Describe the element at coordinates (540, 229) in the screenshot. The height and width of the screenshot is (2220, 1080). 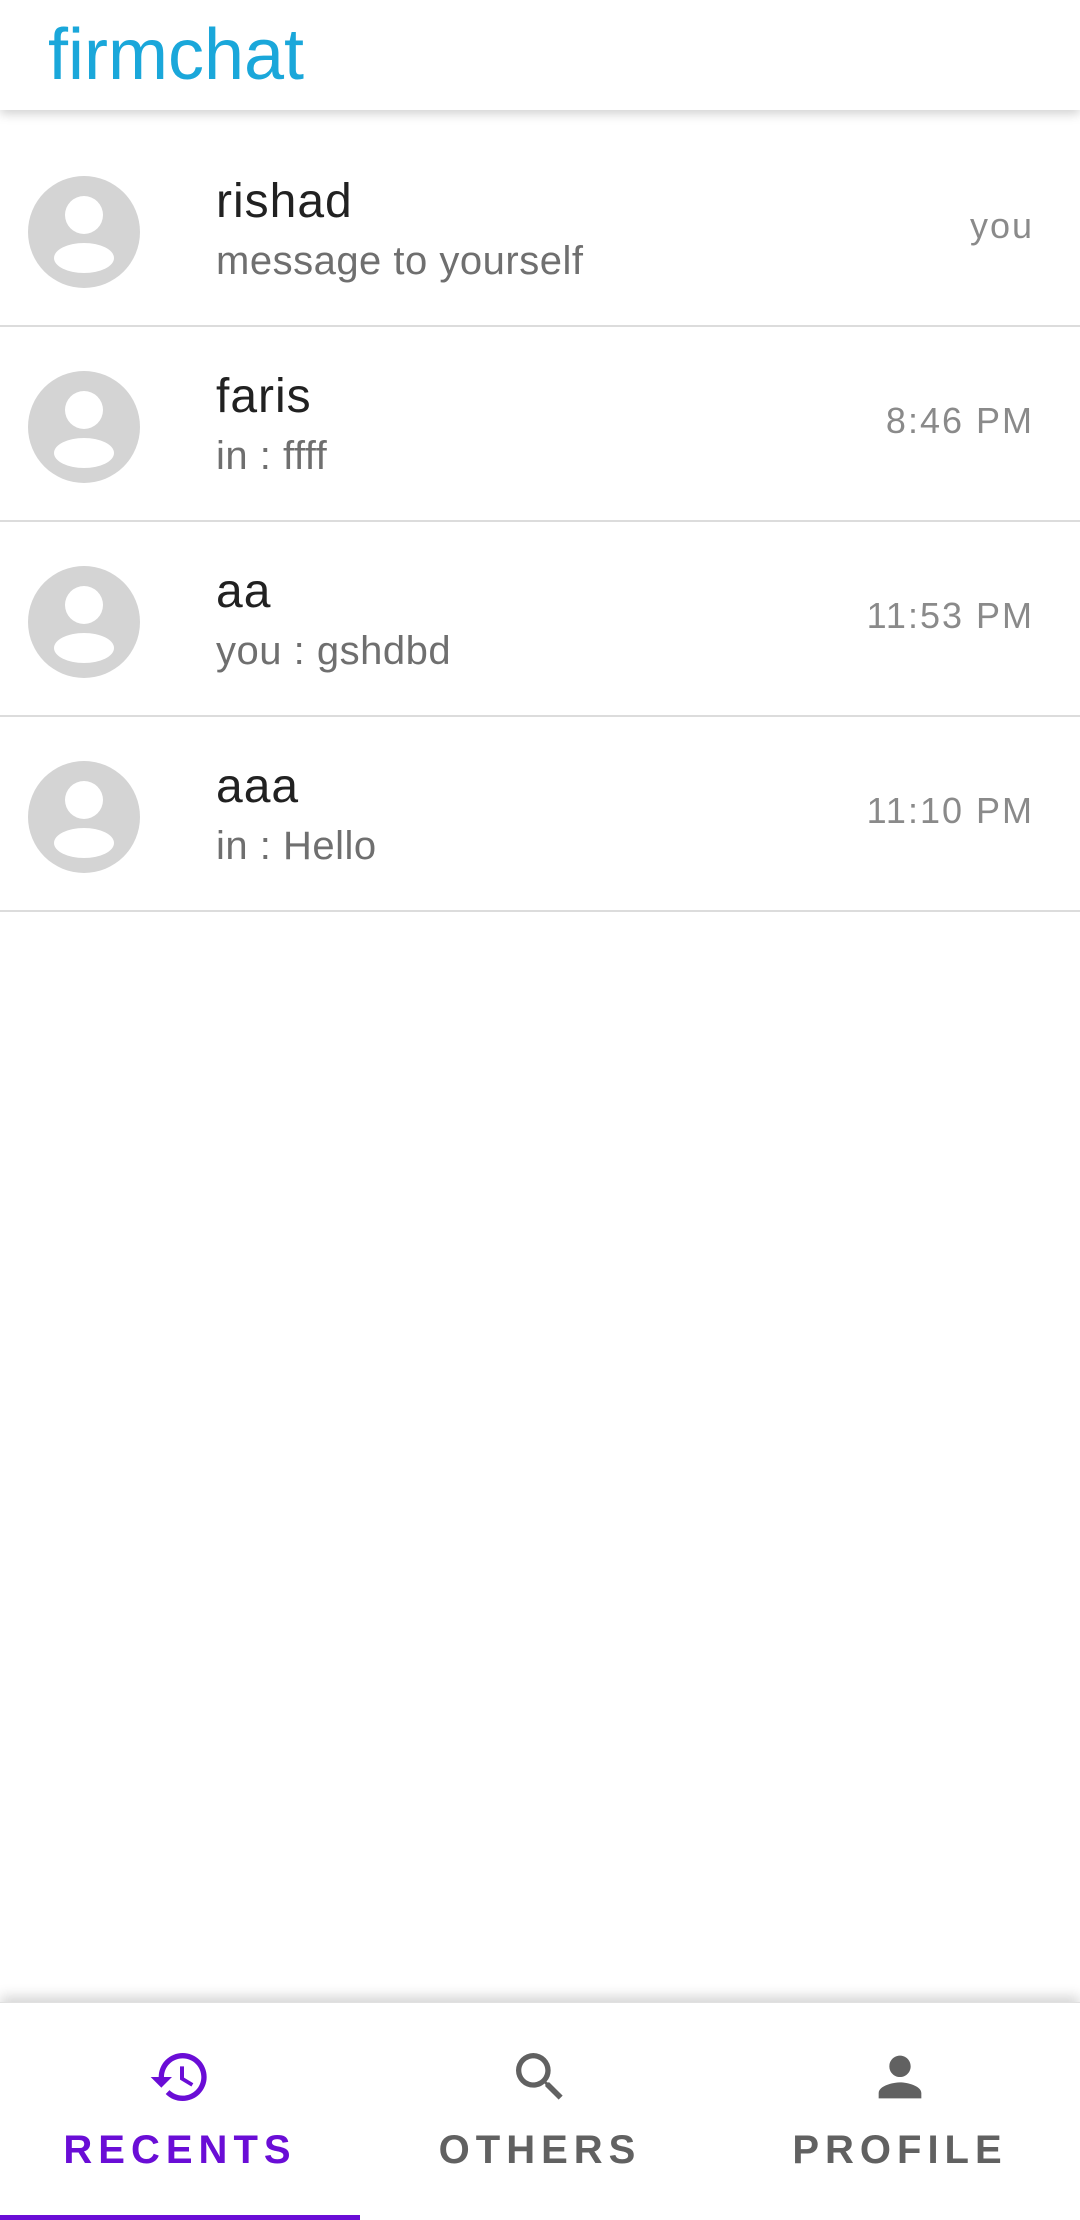
I see `chat-row: rishad message to yourself you` at that location.